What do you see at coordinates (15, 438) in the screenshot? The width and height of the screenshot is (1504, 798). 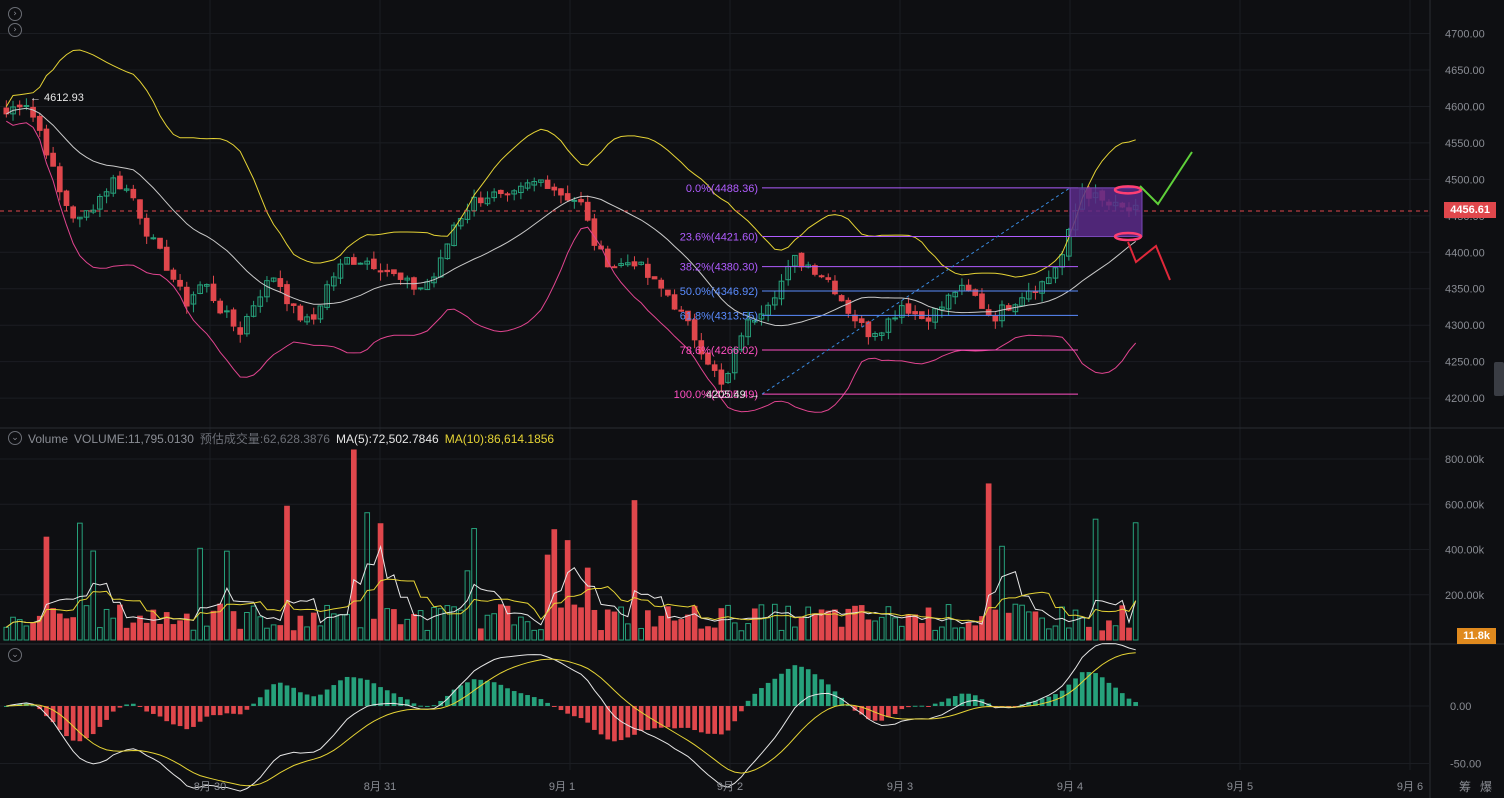 I see `volume-collapse-icon: ⌄` at bounding box center [15, 438].